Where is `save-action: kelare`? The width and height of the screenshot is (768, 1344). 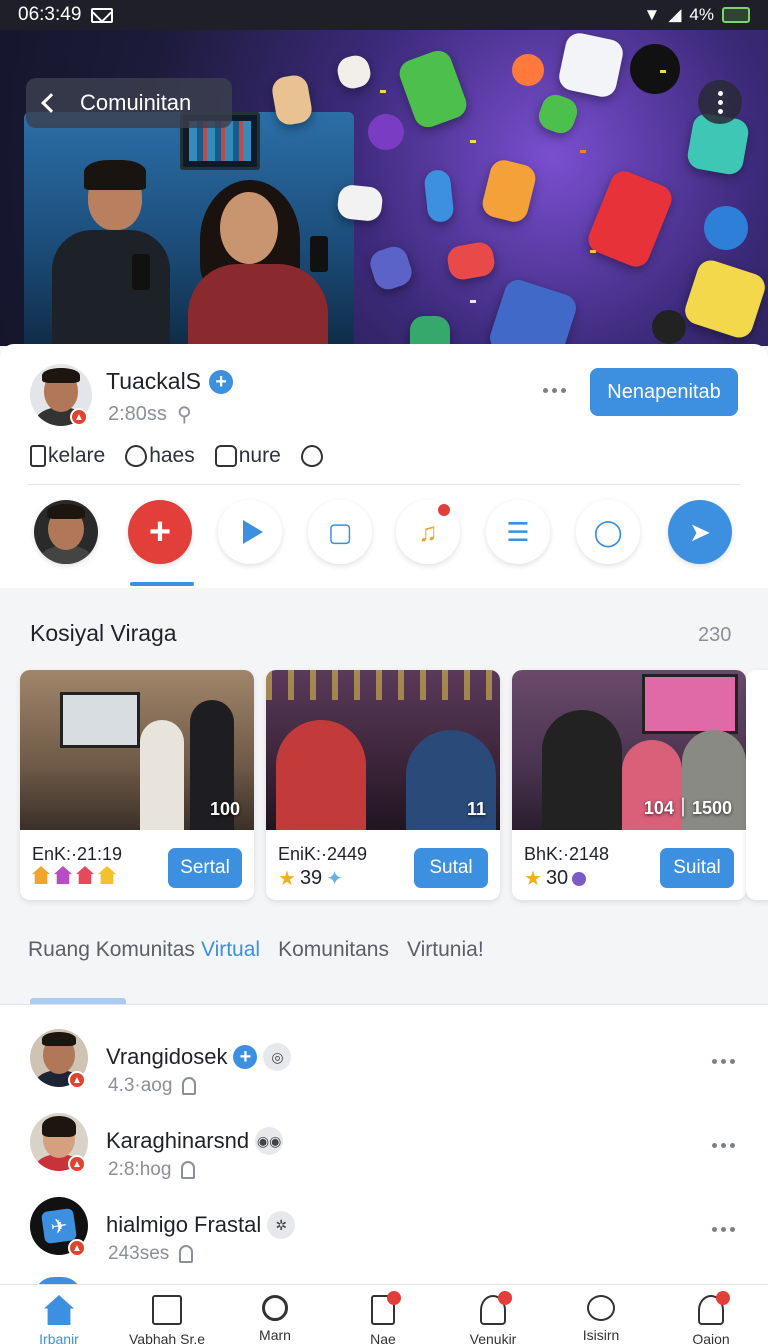
save-action: kelare is located at coordinates (67, 456).